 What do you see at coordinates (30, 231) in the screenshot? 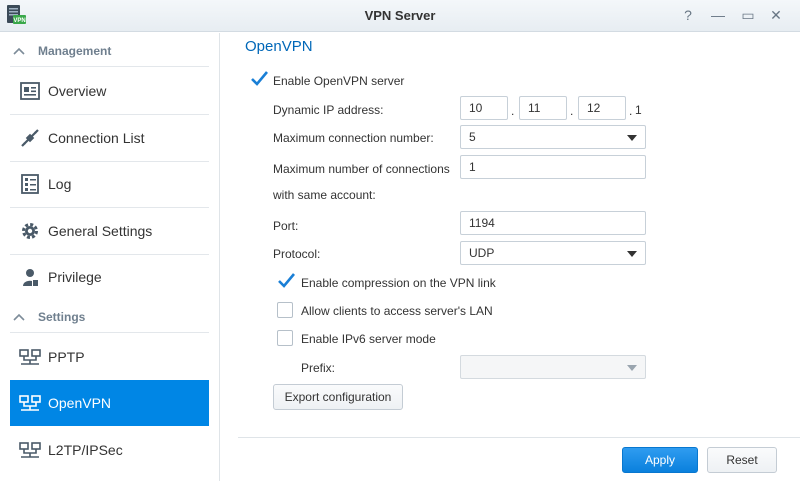
I see `gear-icon` at bounding box center [30, 231].